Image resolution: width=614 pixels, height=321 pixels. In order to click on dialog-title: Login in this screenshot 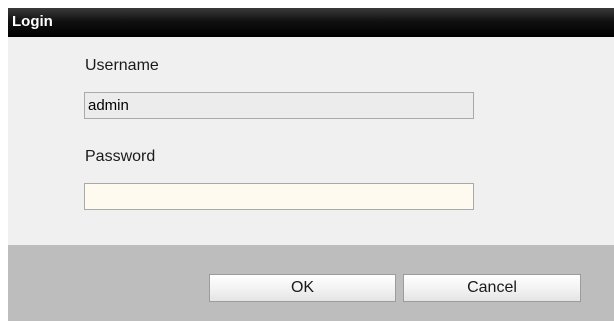, I will do `click(32, 21)`.